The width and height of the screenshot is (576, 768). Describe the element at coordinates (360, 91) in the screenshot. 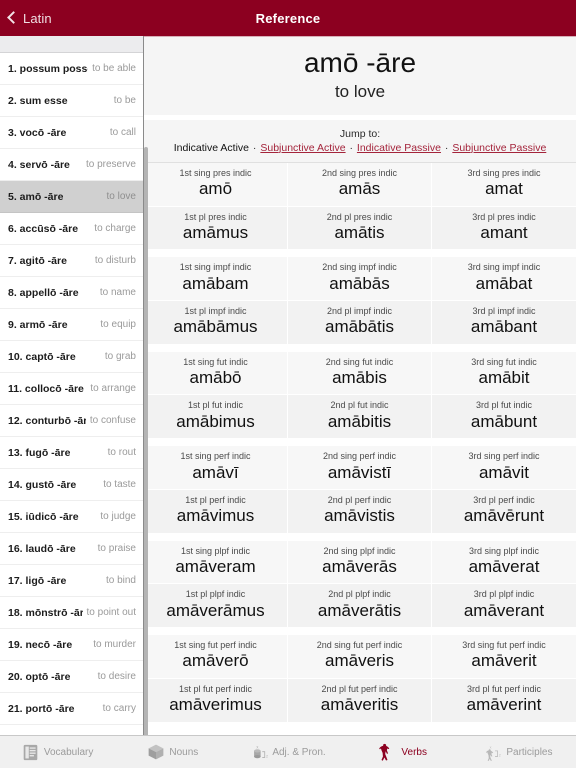

I see `entry-gloss: to love` at that location.